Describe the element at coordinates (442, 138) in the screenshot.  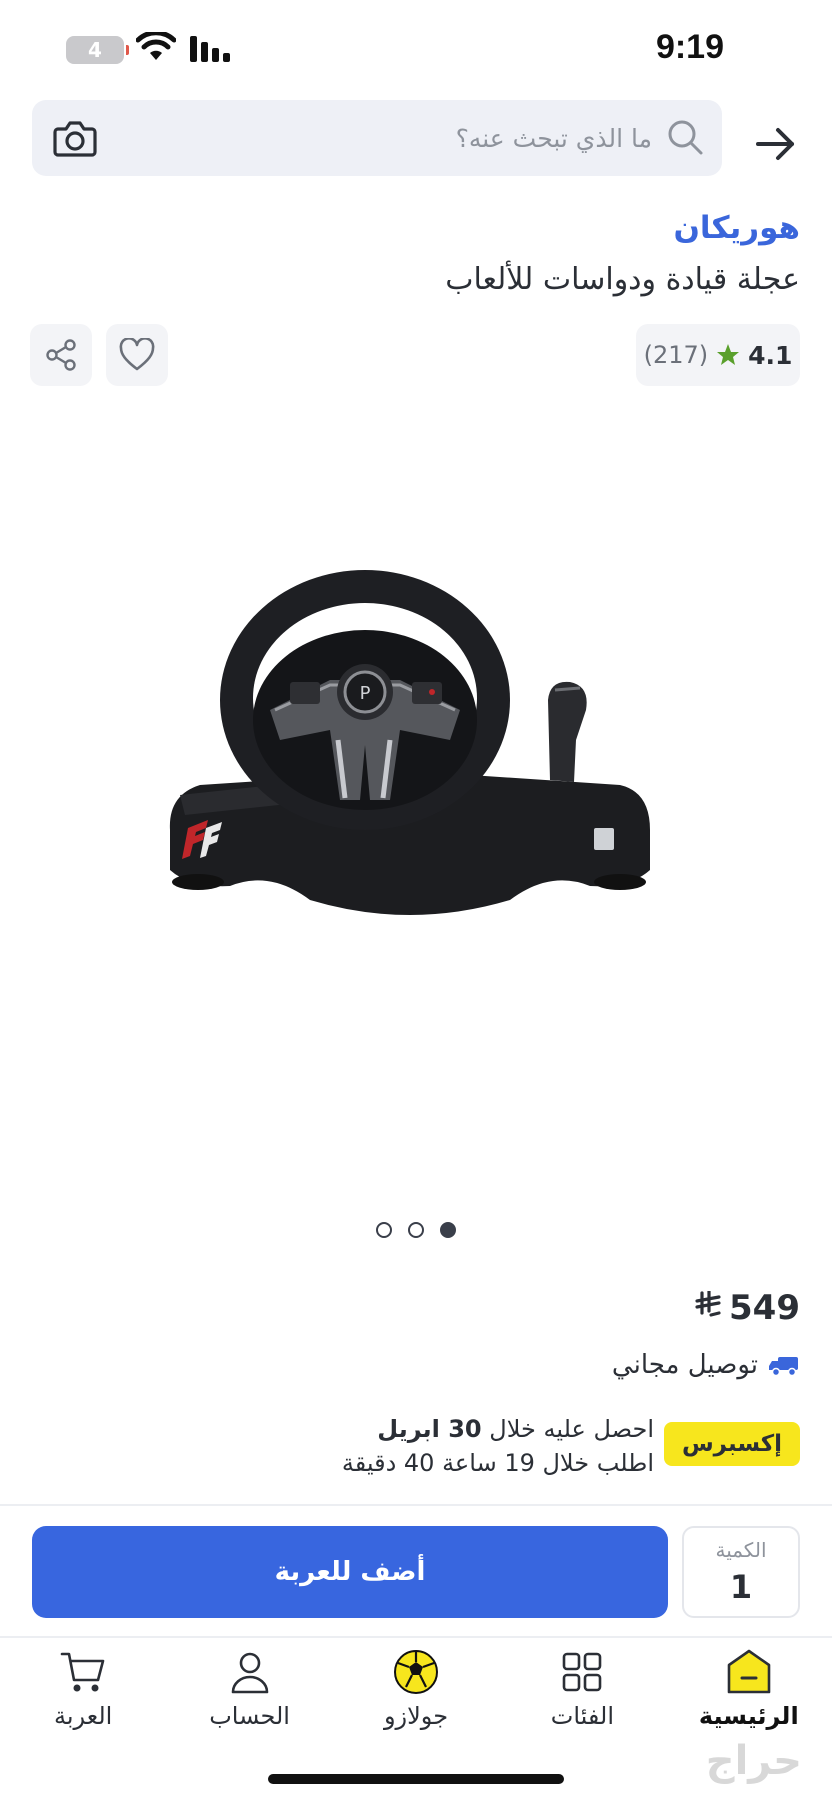
I see `search-input` at that location.